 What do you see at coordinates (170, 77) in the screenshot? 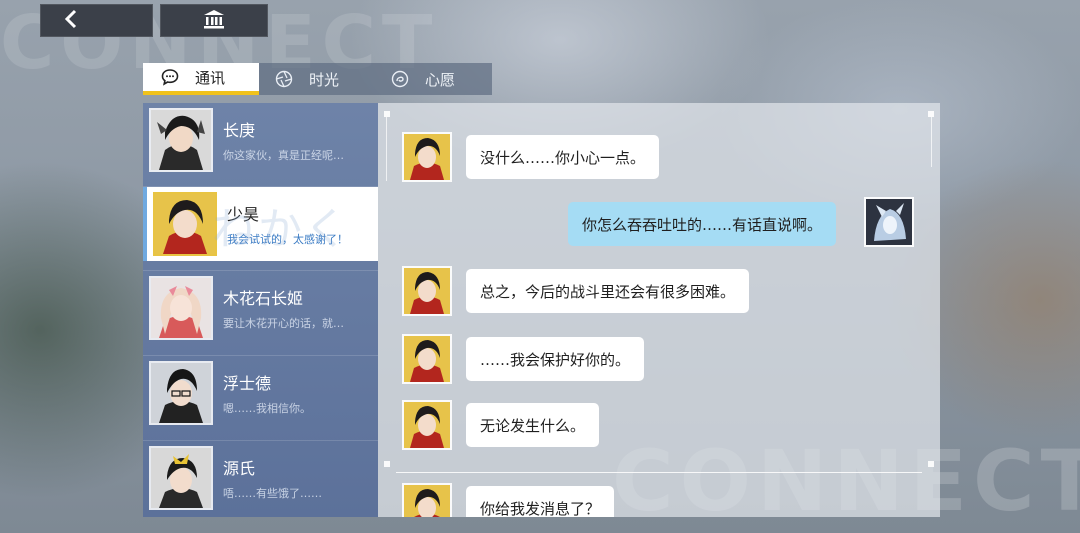
I see `speech-bubble-icon` at bounding box center [170, 77].